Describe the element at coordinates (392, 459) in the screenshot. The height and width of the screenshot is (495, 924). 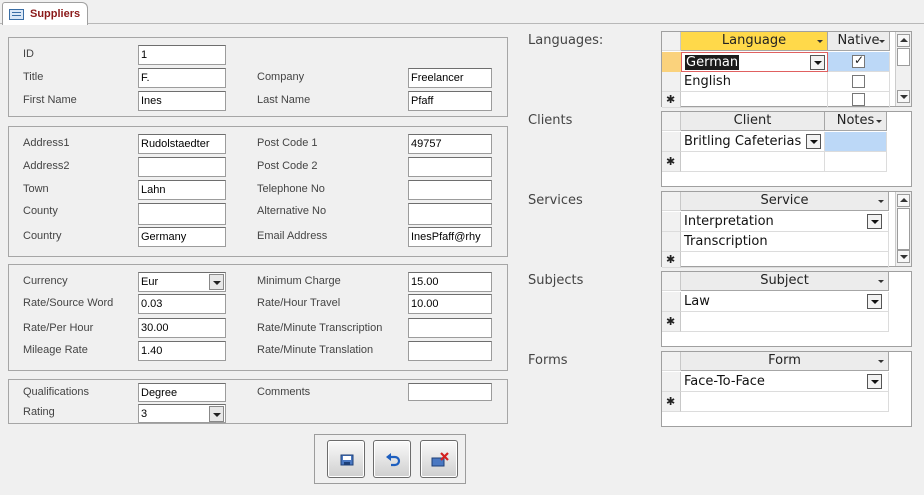
I see `undo-button` at that location.